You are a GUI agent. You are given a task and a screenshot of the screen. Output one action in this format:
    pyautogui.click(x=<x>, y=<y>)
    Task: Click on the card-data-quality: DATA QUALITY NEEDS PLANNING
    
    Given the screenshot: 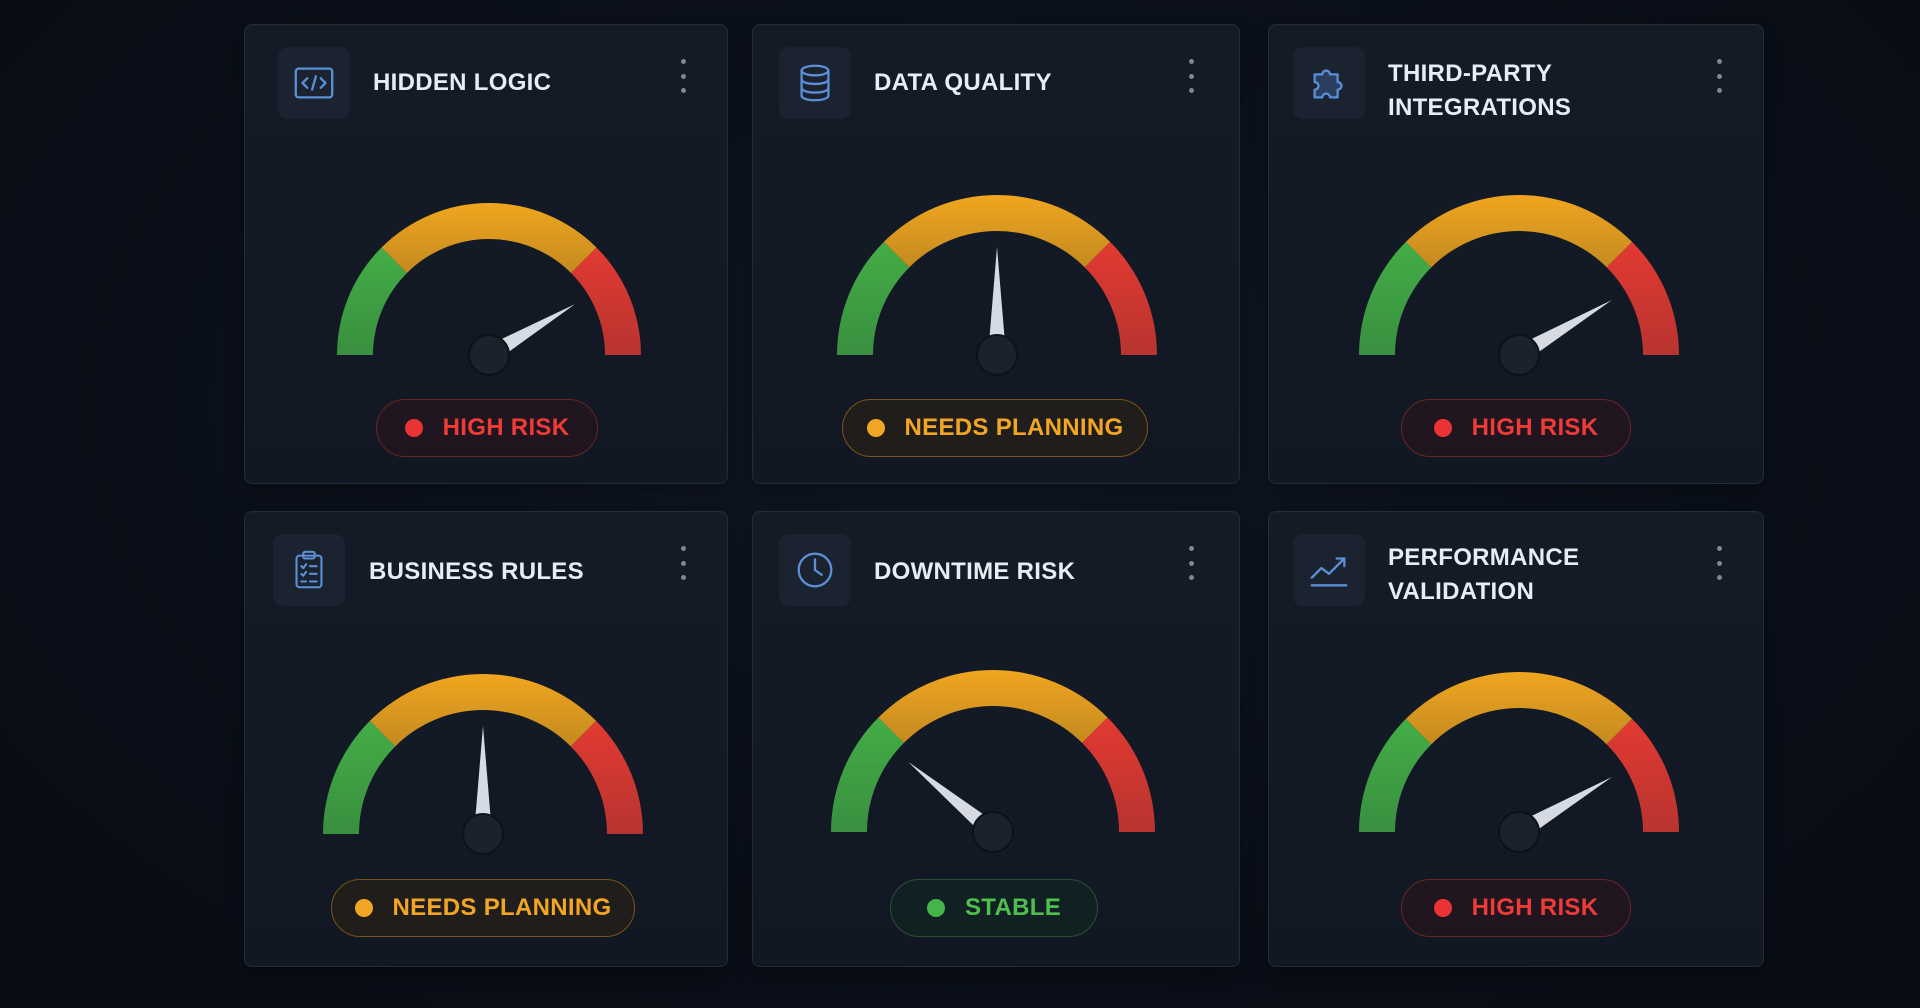 What is the action you would take?
    pyautogui.click(x=996, y=254)
    